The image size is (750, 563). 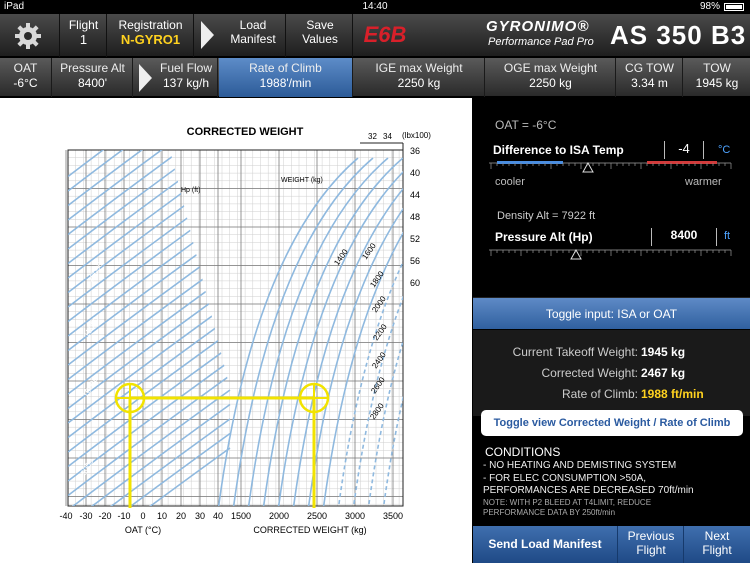 I want to click on palt-label: Pressure Alt, so click(x=92, y=68).